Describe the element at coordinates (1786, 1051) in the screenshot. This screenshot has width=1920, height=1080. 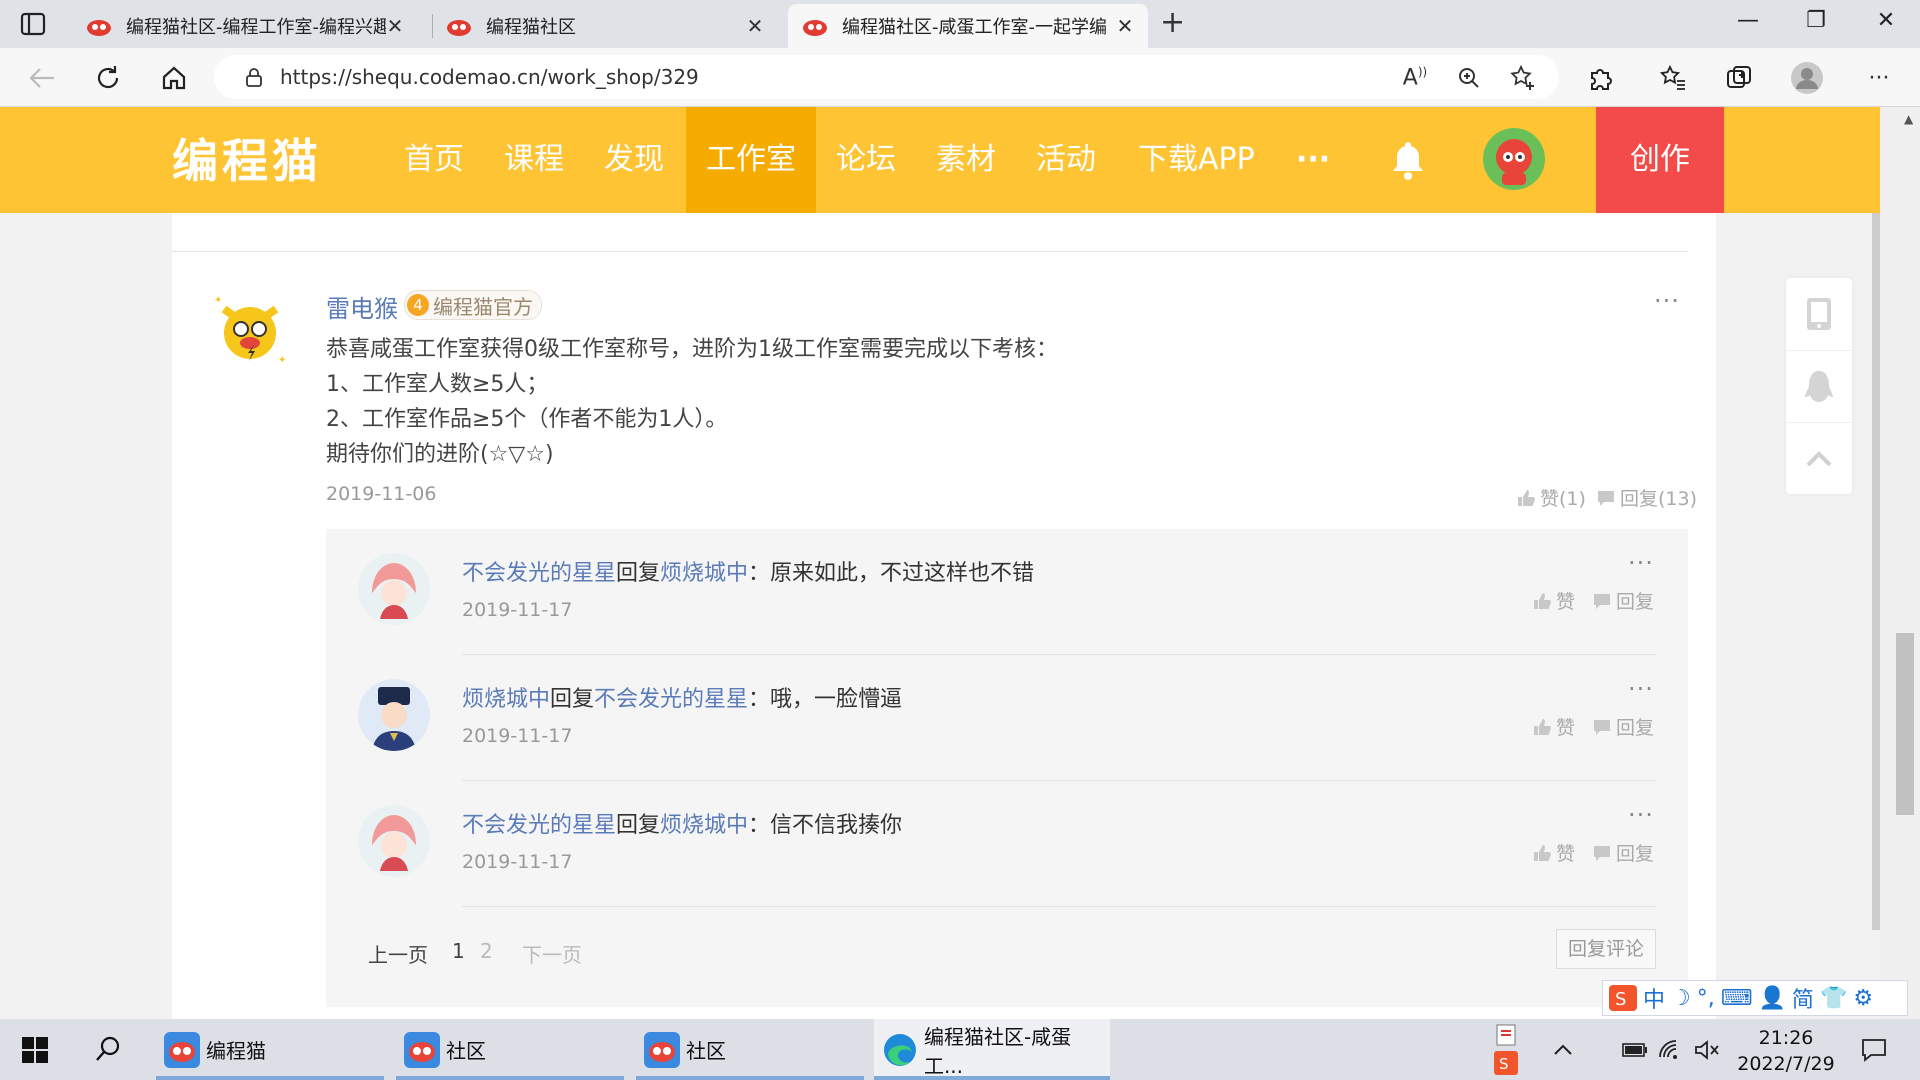
I see `taskbar-clock: 21:26 2022/7/29` at that location.